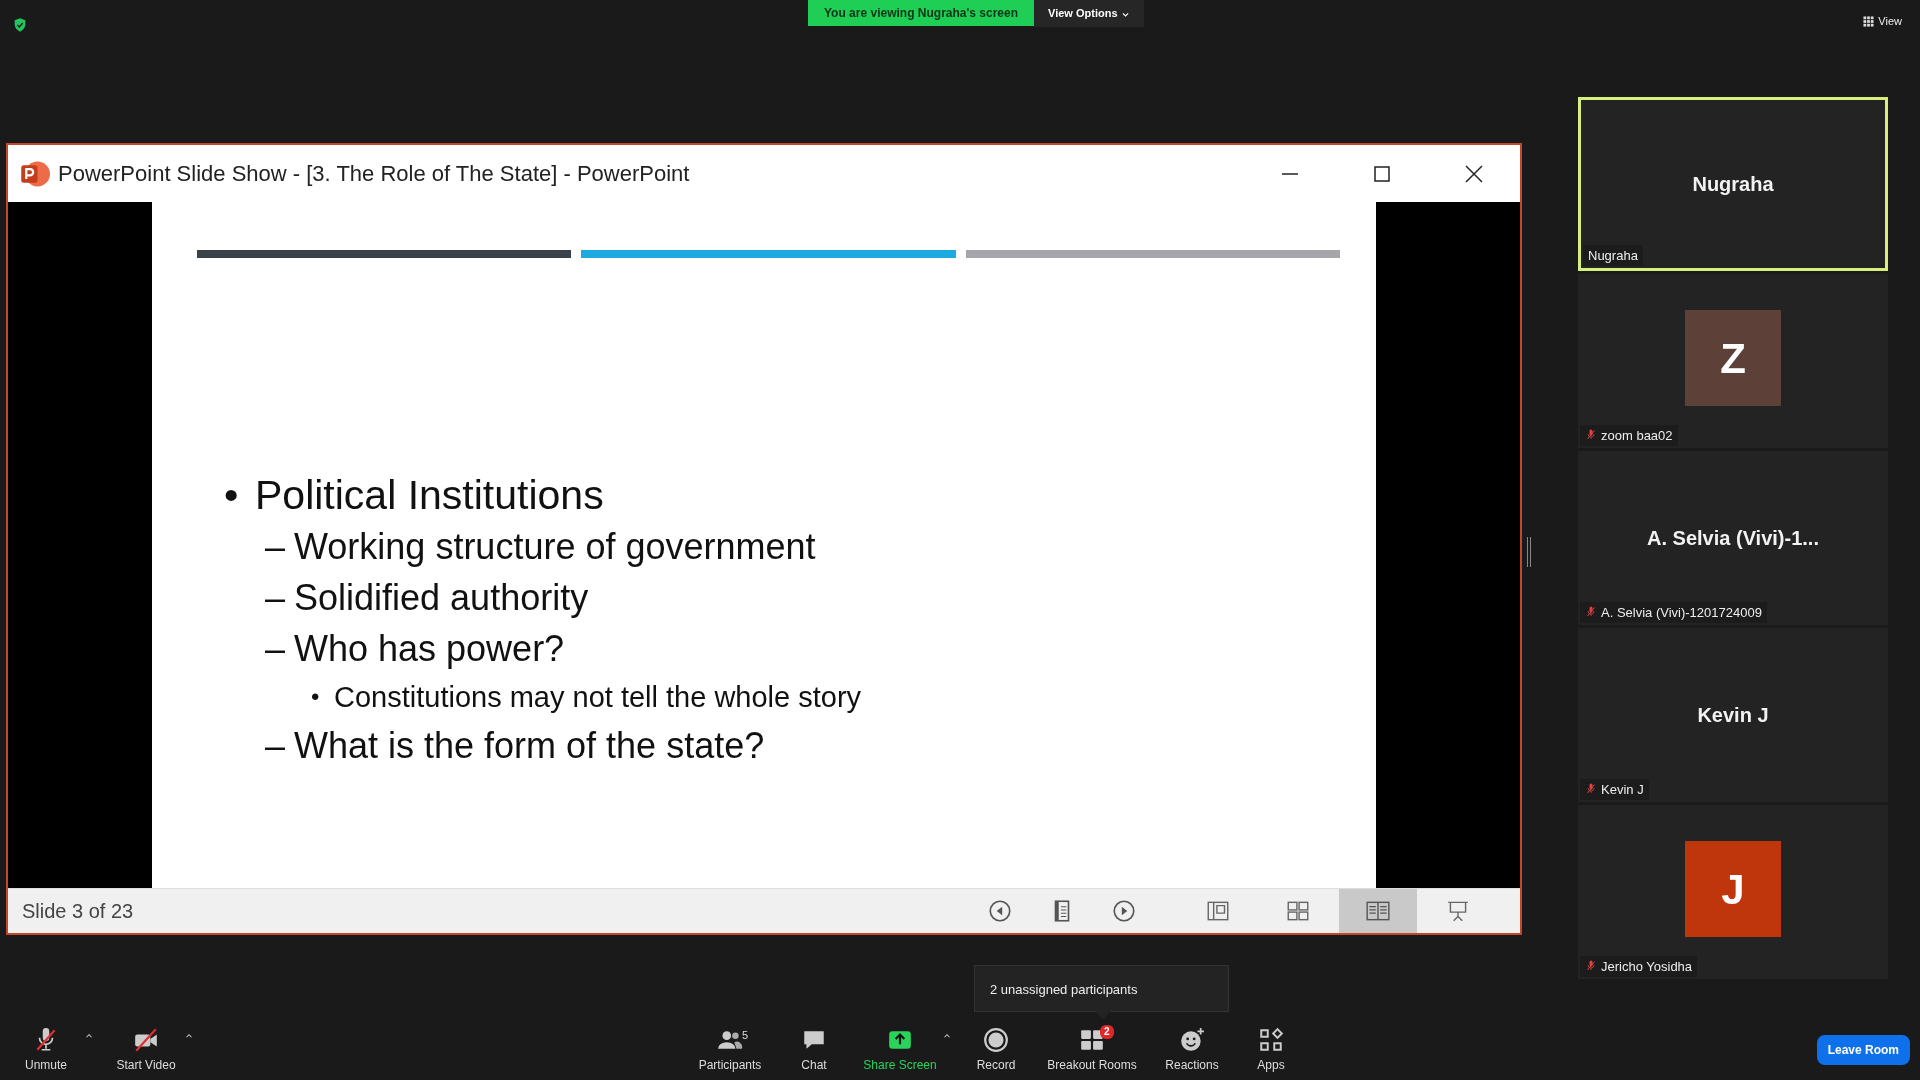 The width and height of the screenshot is (1920, 1080). What do you see at coordinates (1882, 21) in the screenshot?
I see `view-button: View` at bounding box center [1882, 21].